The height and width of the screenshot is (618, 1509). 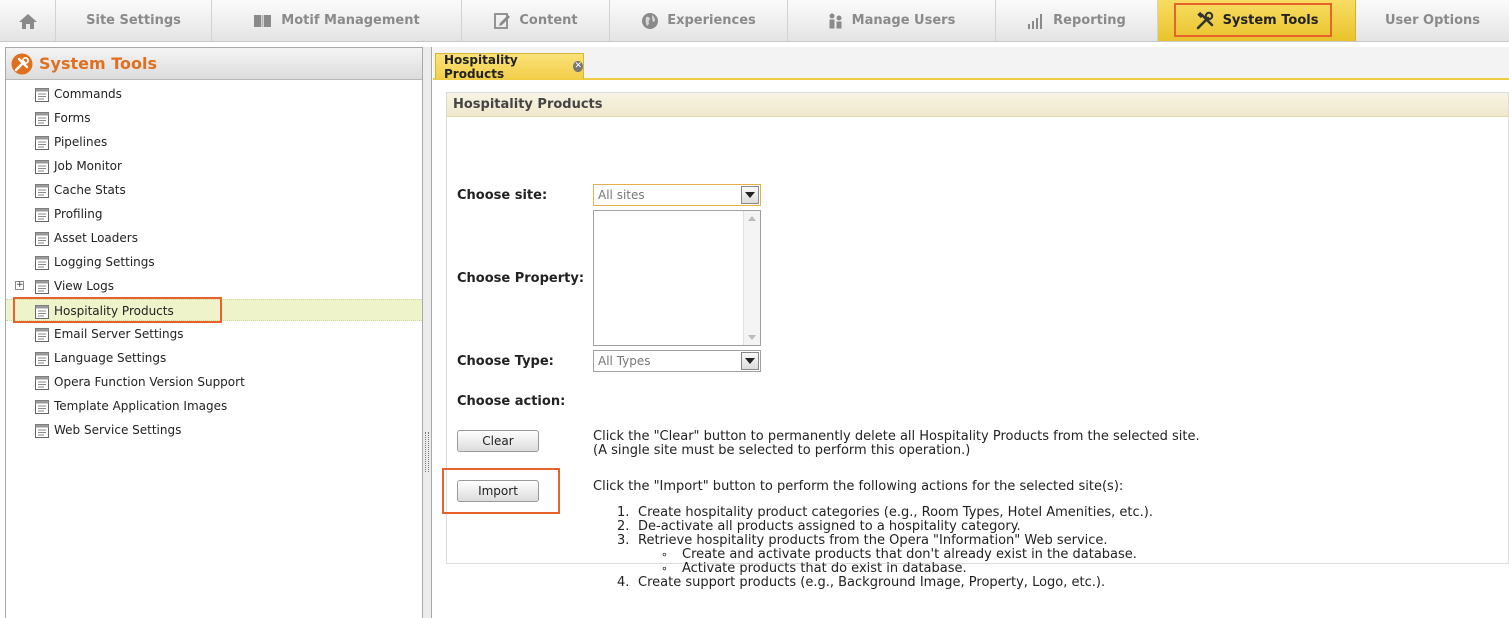 I want to click on sidebar-item-web-service-settings: Web Service Settings, so click(x=214, y=430).